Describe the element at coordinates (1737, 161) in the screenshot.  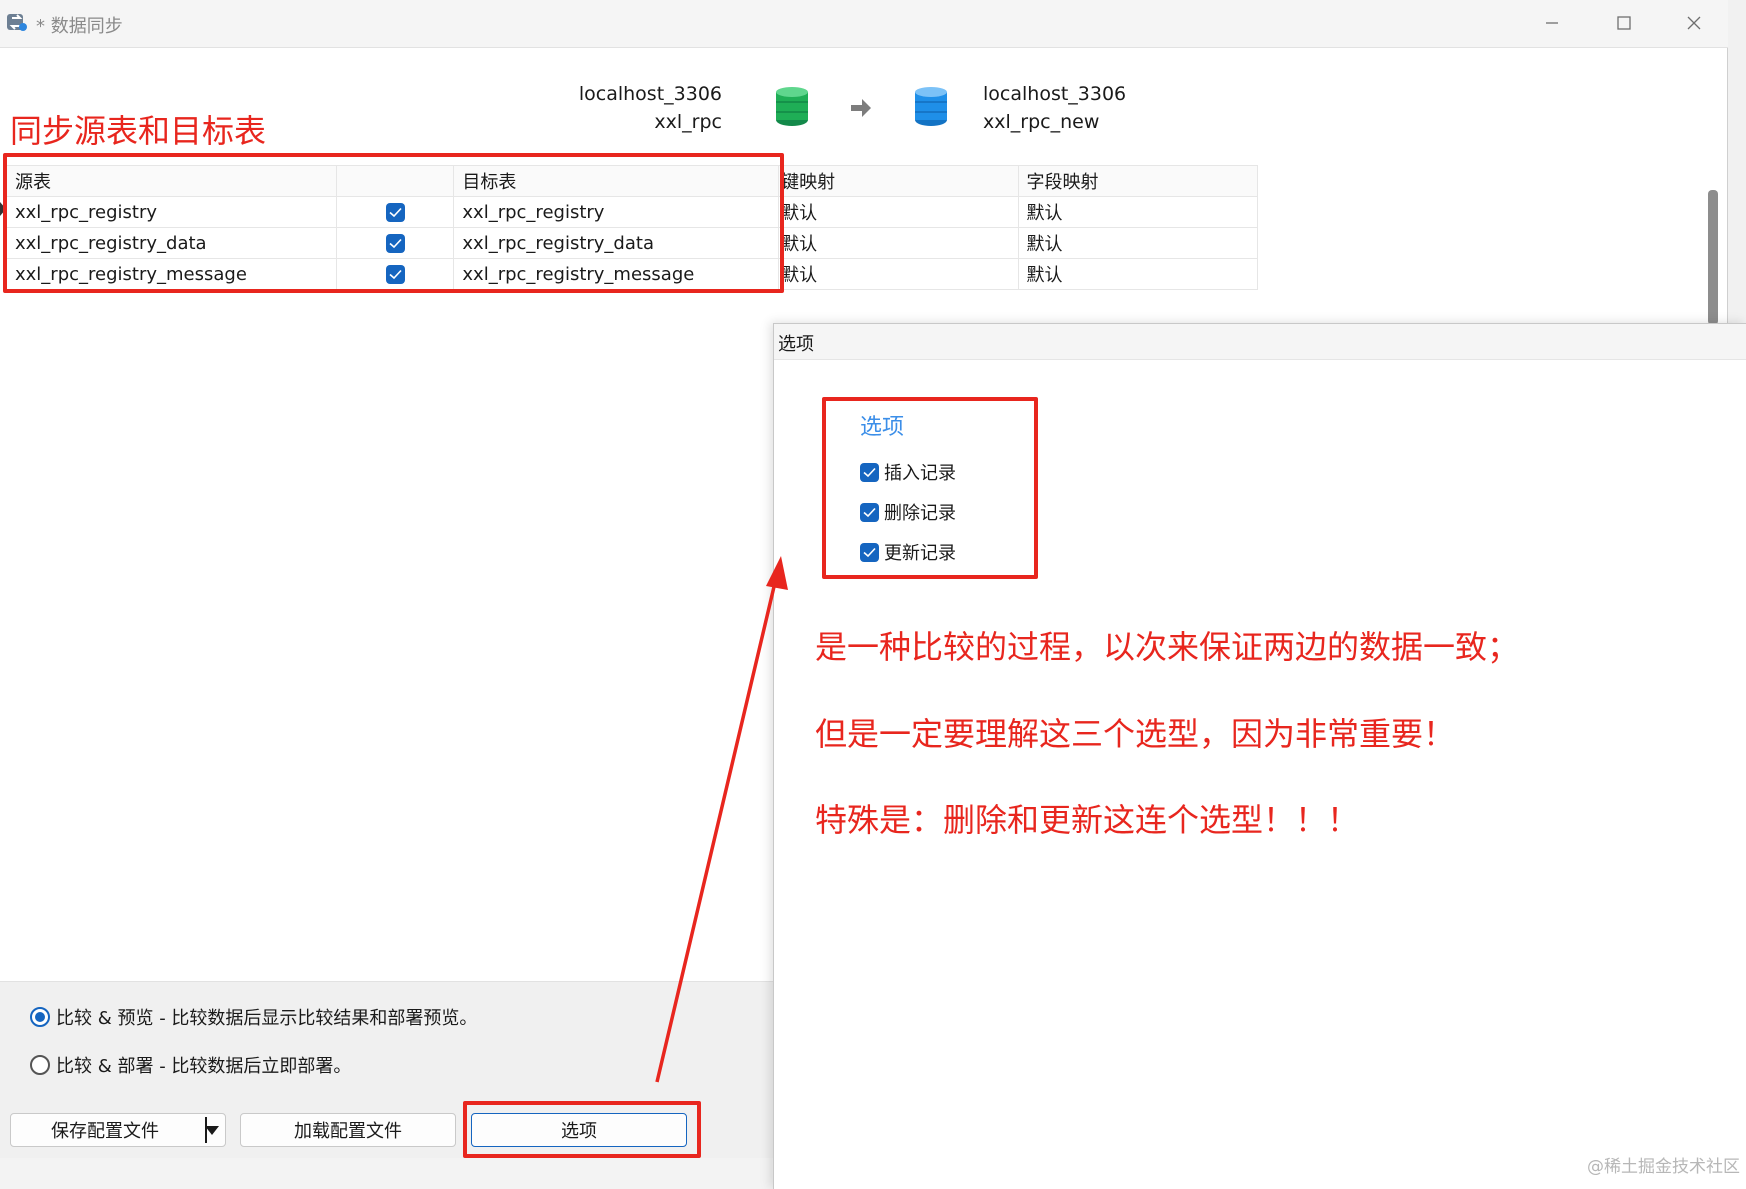
I see `background-window-edge` at that location.